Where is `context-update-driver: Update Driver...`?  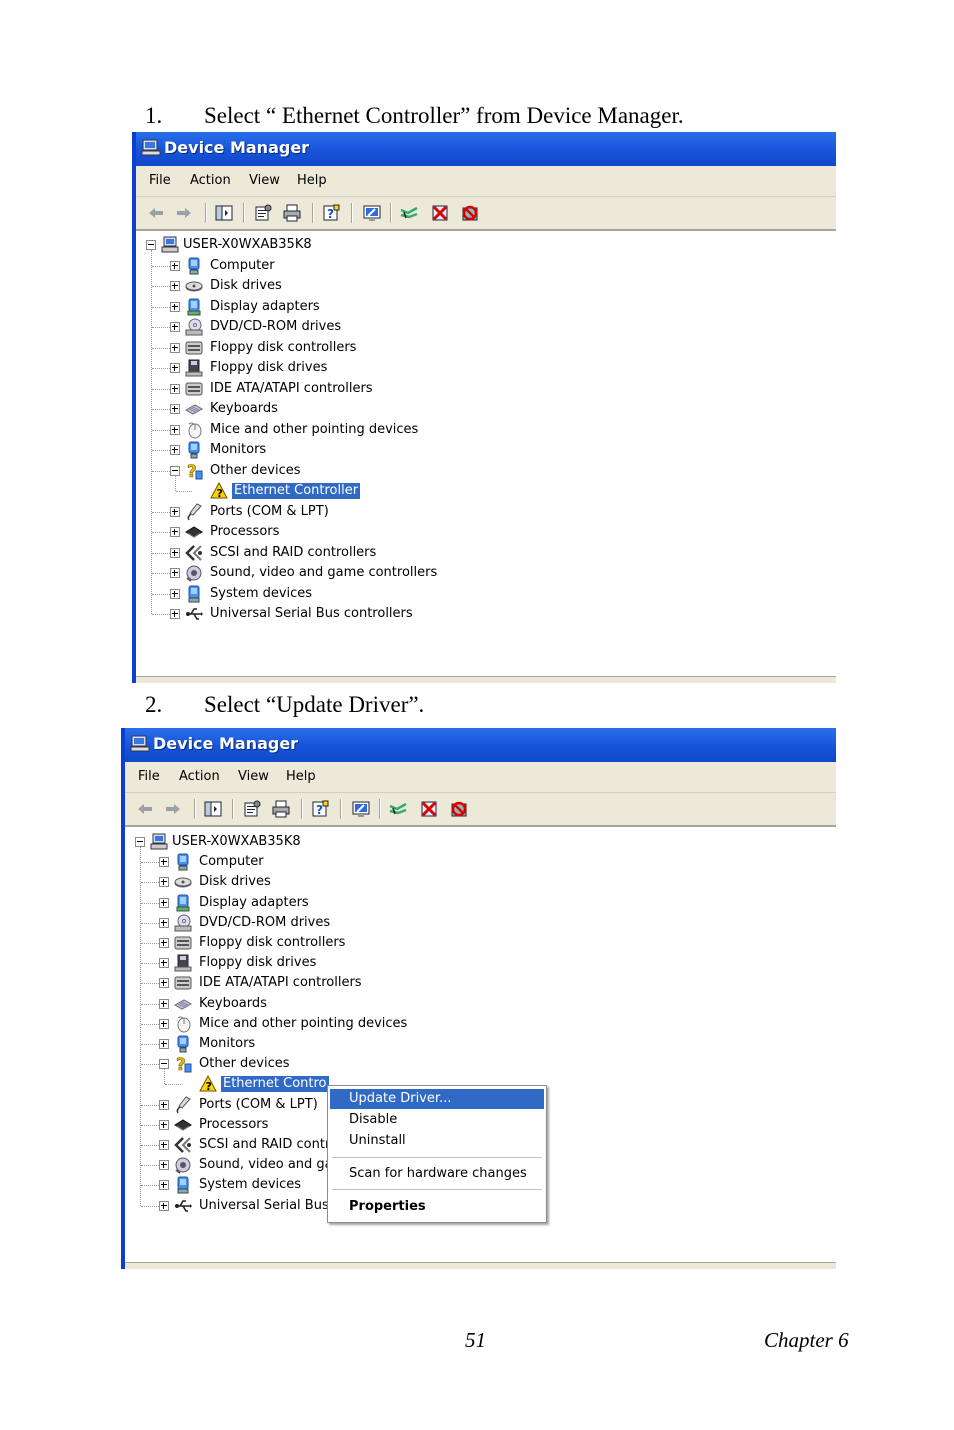
context-update-driver: Update Driver... is located at coordinates (437, 1099).